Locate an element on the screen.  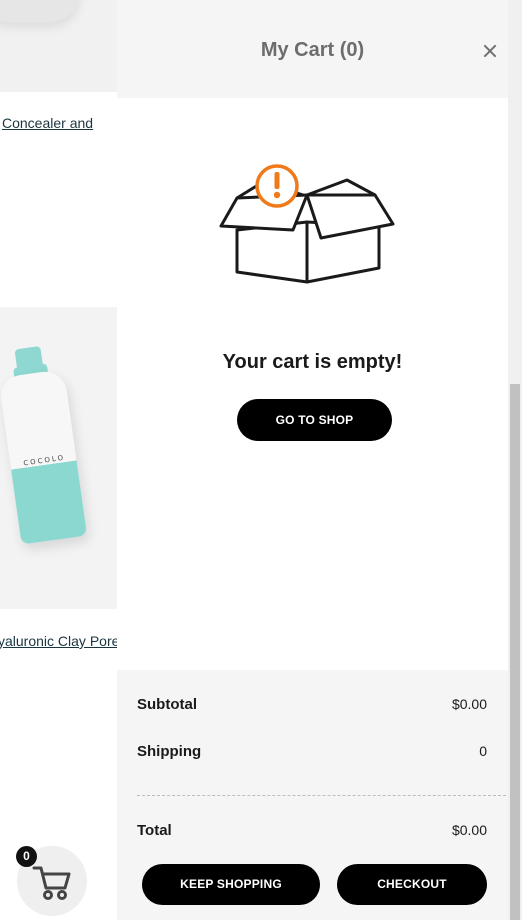
cart-count-badge: 0 is located at coordinates (26, 856).